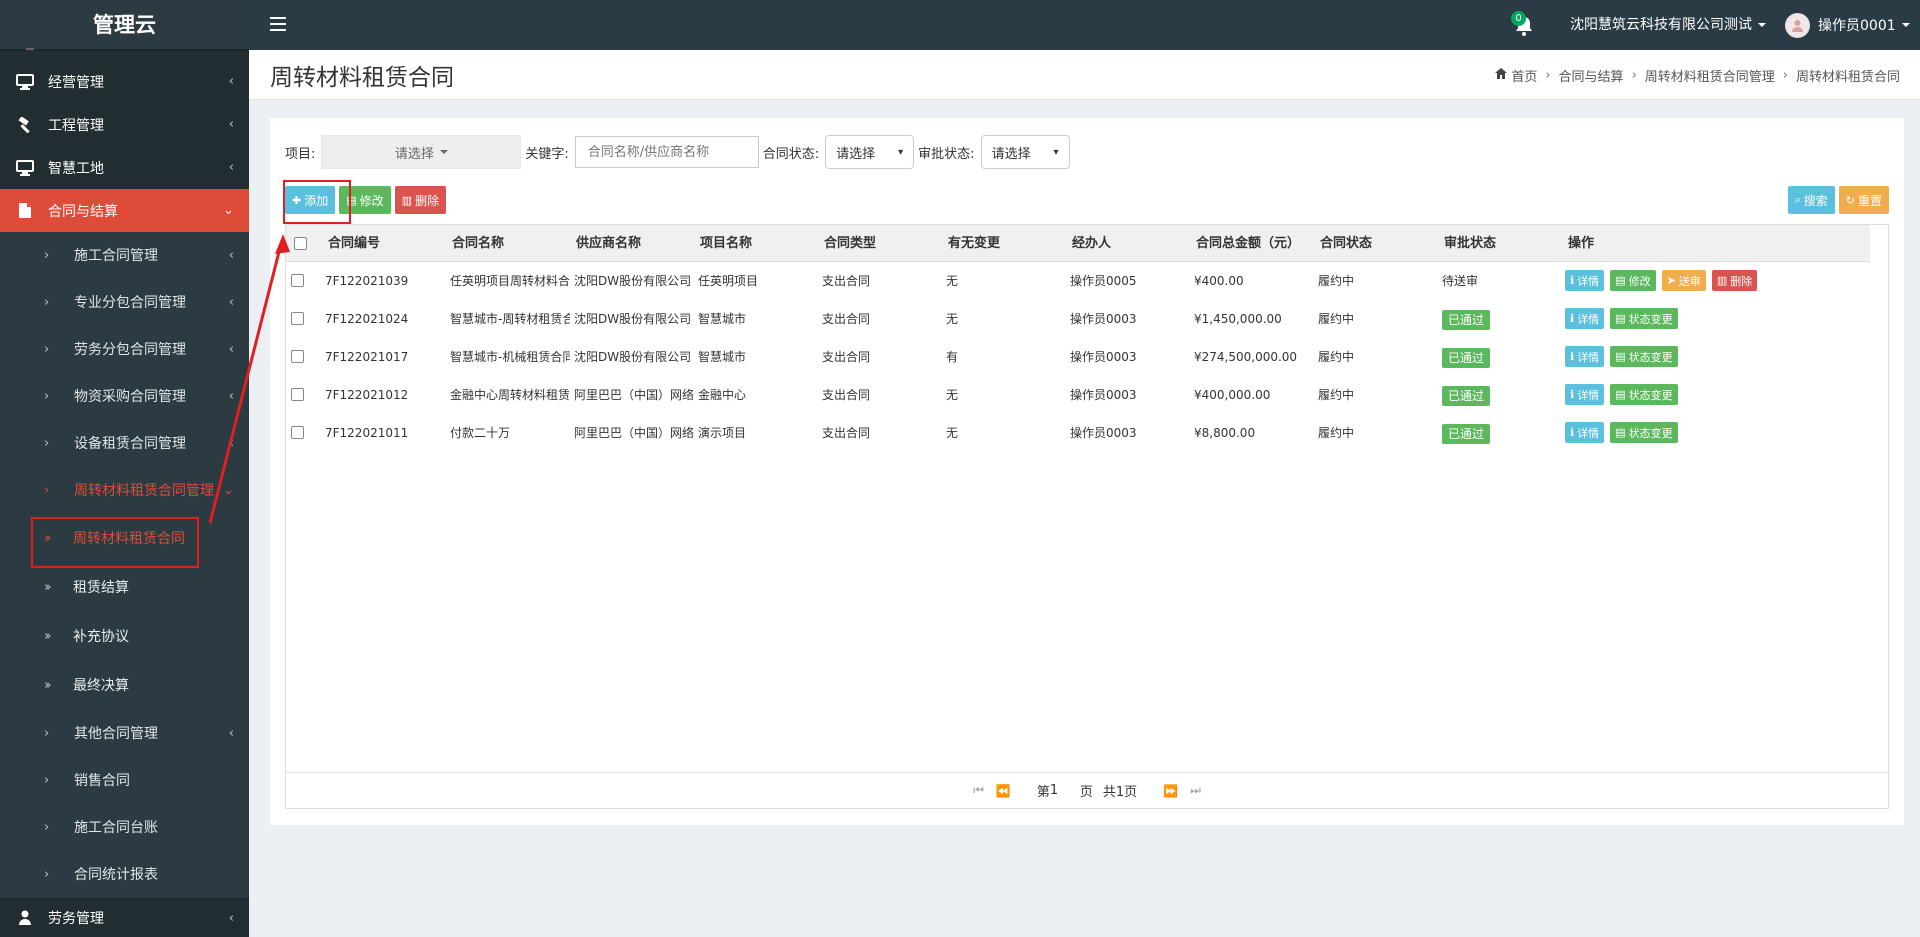  I want to click on project-select: 请选择, so click(421, 152).